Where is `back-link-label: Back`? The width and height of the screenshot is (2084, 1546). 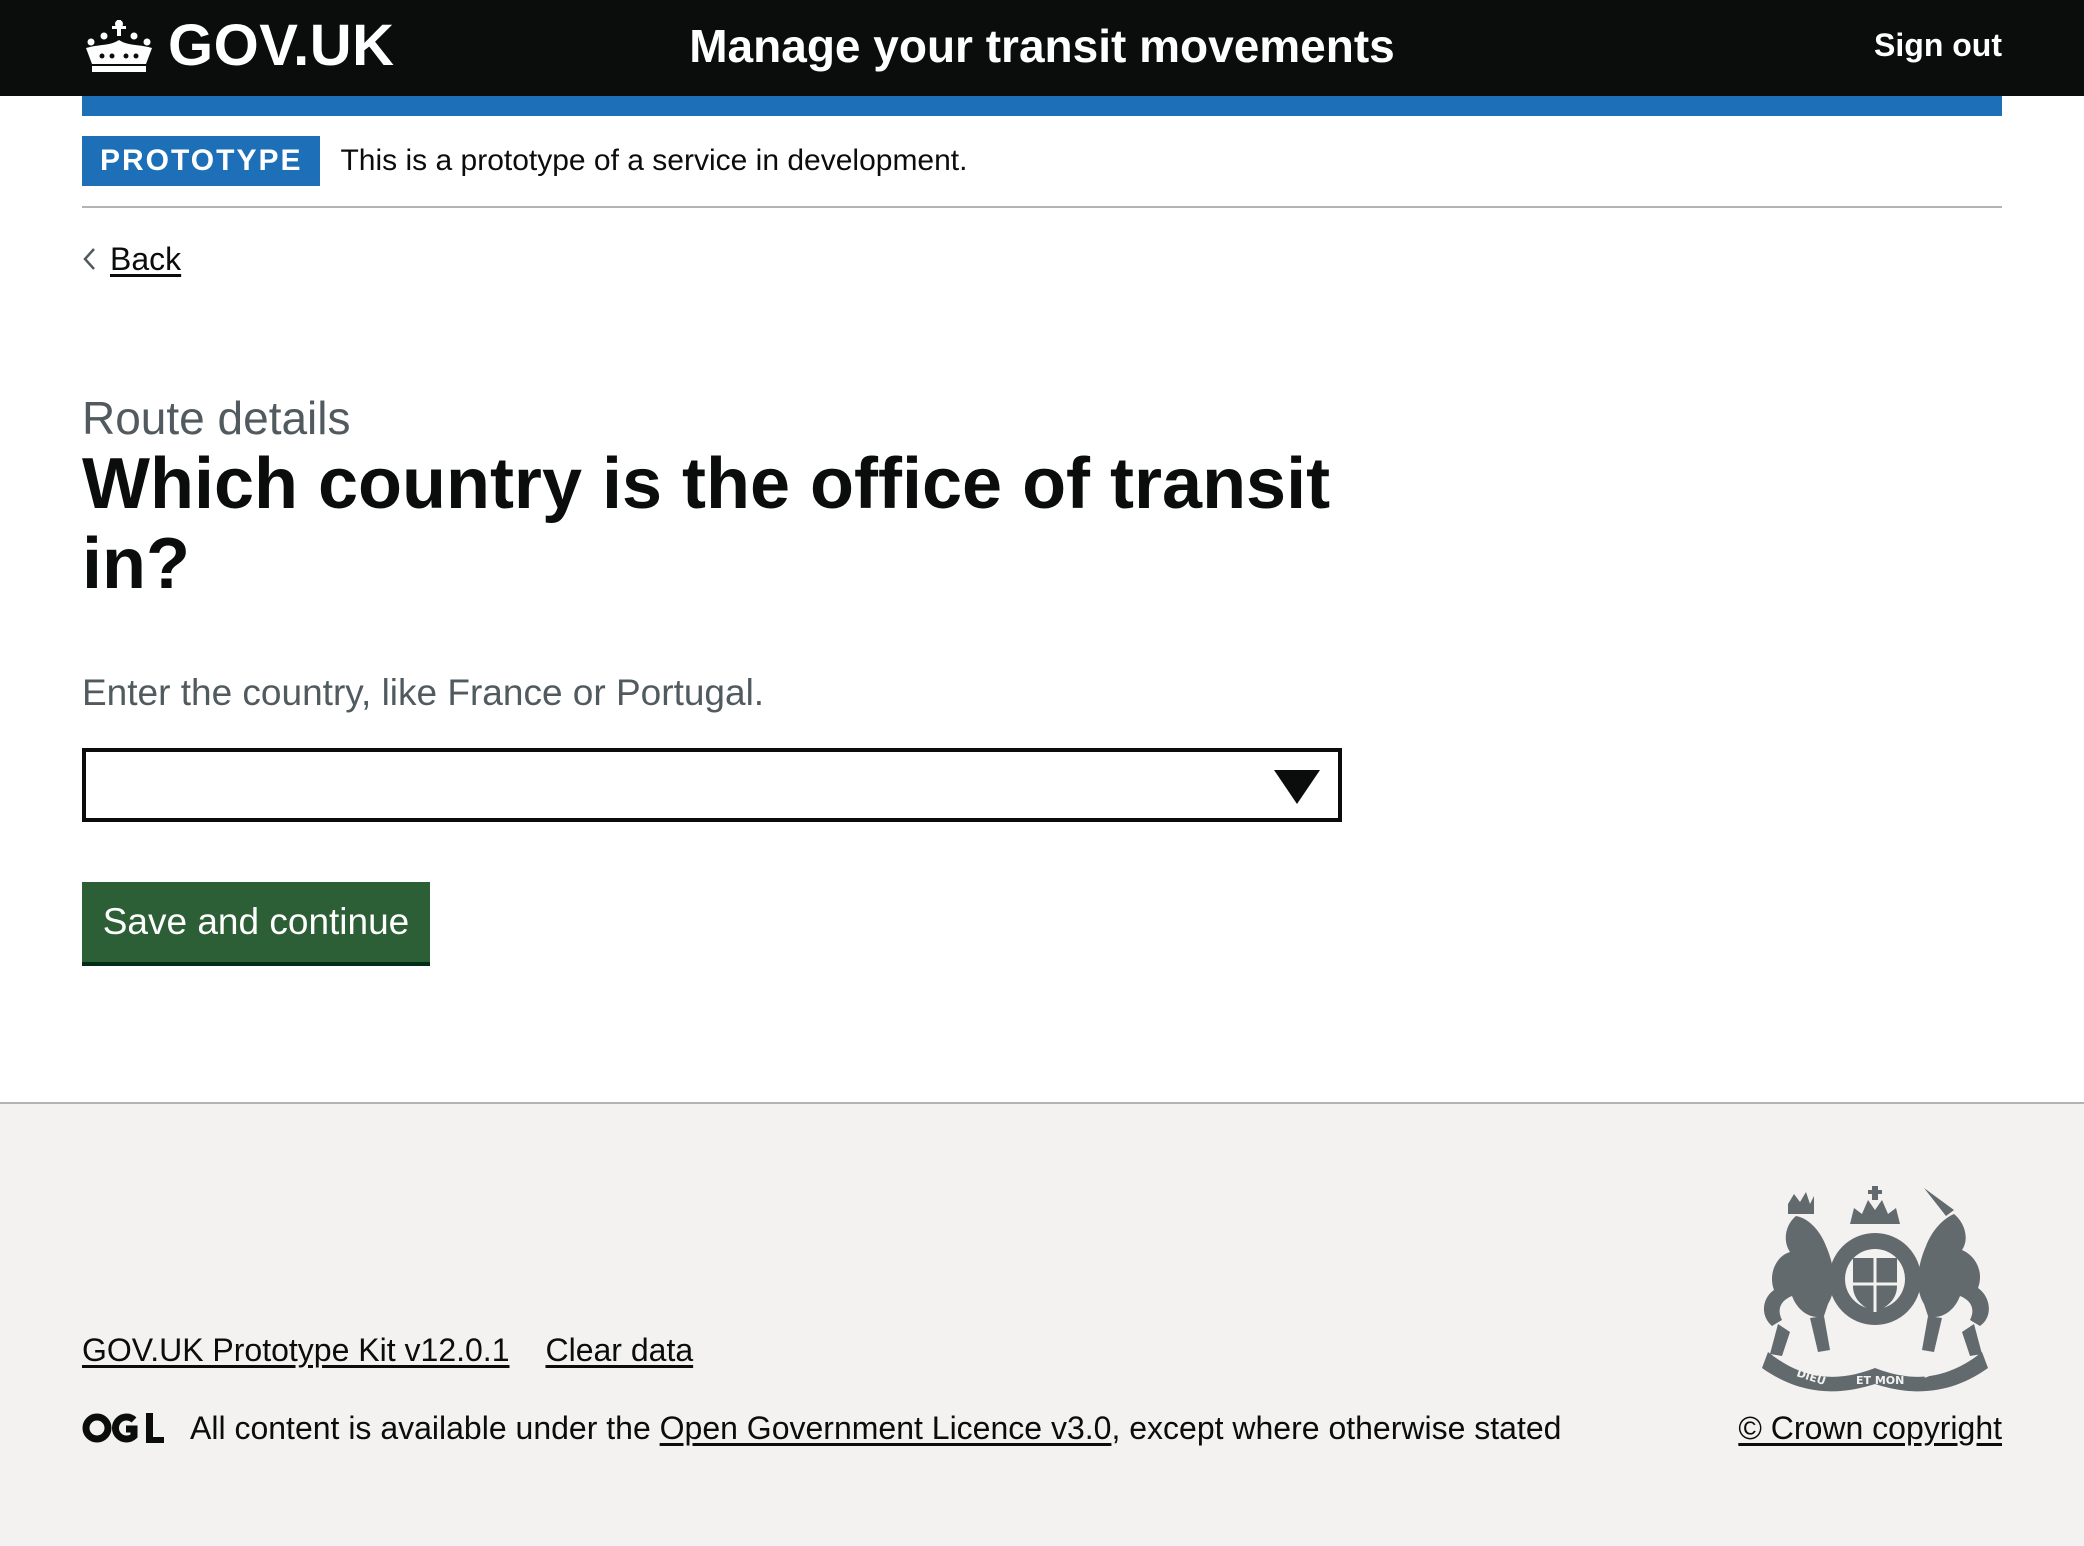
back-link-label: Back is located at coordinates (146, 259).